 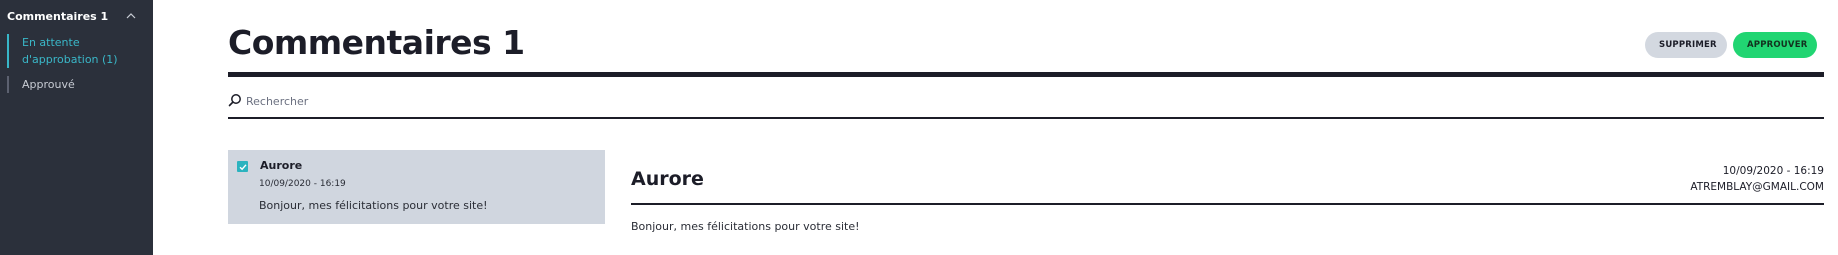 I want to click on header-divider, so click(x=1026, y=74).